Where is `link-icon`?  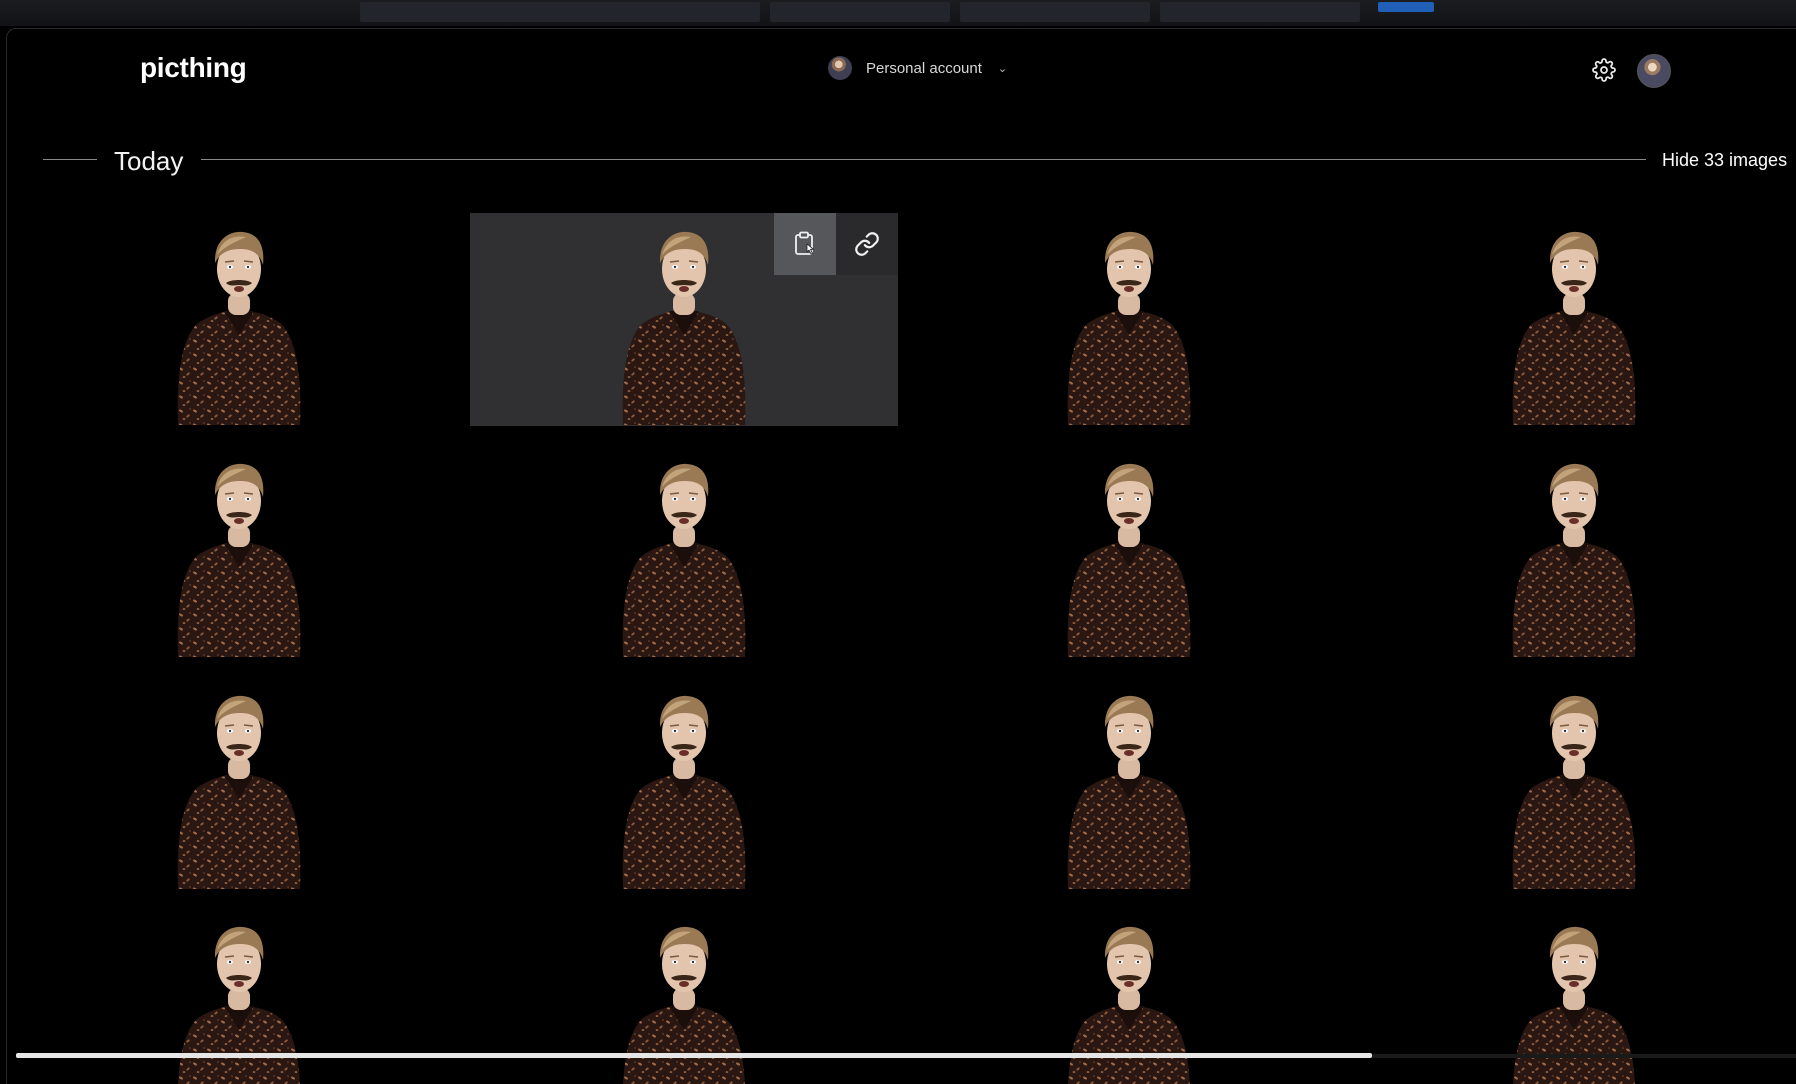 link-icon is located at coordinates (867, 244).